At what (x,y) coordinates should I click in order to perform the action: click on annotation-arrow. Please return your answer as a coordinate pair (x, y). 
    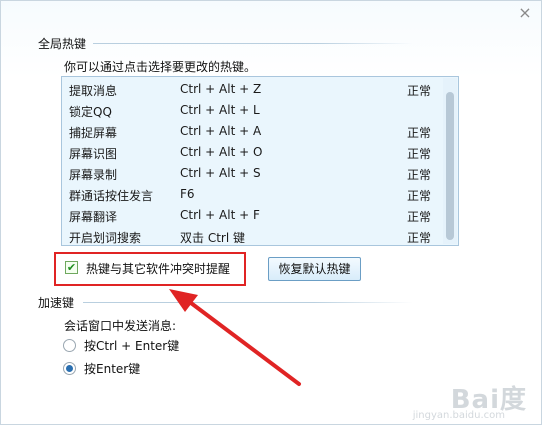
    Looking at the image, I should click on (235, 337).